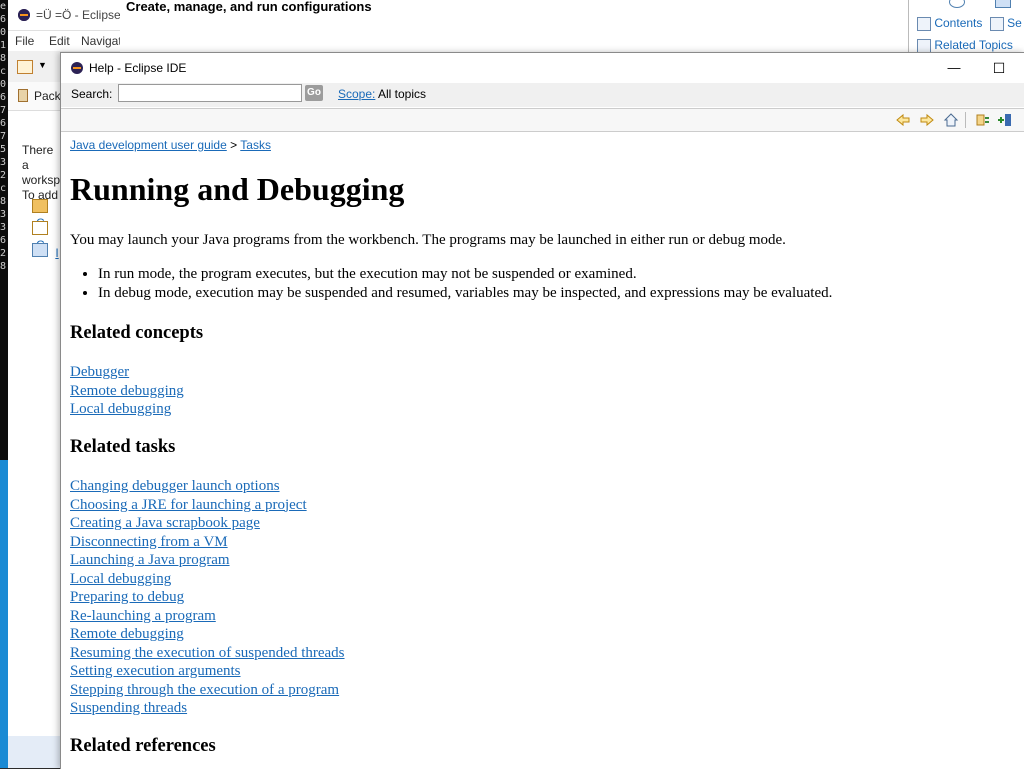 This screenshot has width=1024, height=769. What do you see at coordinates (954, 68) in the screenshot?
I see `minimize-button: —` at bounding box center [954, 68].